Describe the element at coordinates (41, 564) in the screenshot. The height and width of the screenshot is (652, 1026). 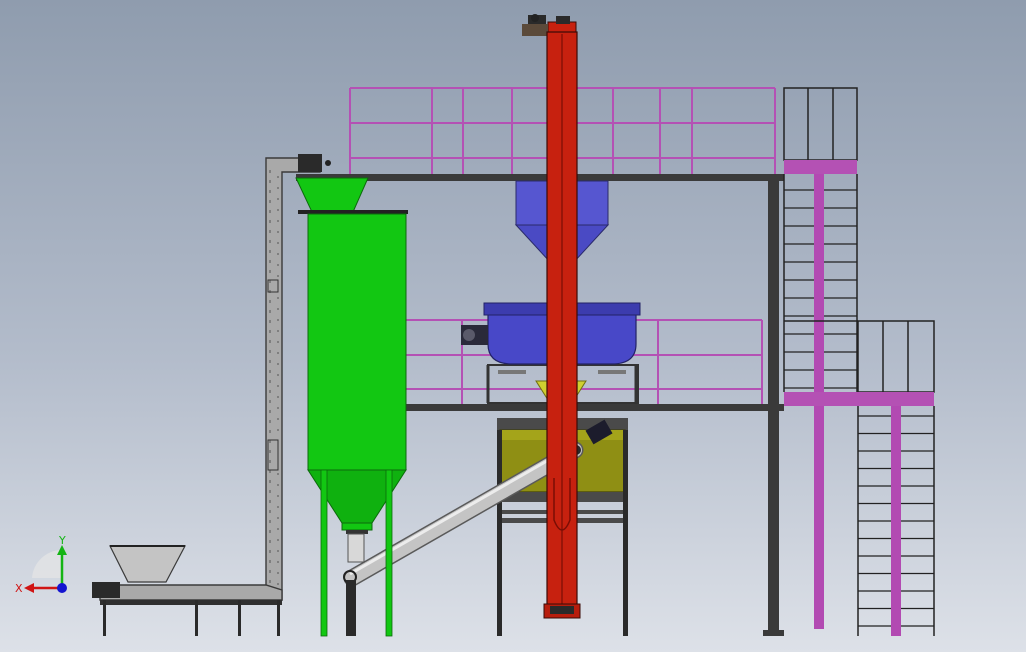
I see `coordinate-triad: Y X` at that location.